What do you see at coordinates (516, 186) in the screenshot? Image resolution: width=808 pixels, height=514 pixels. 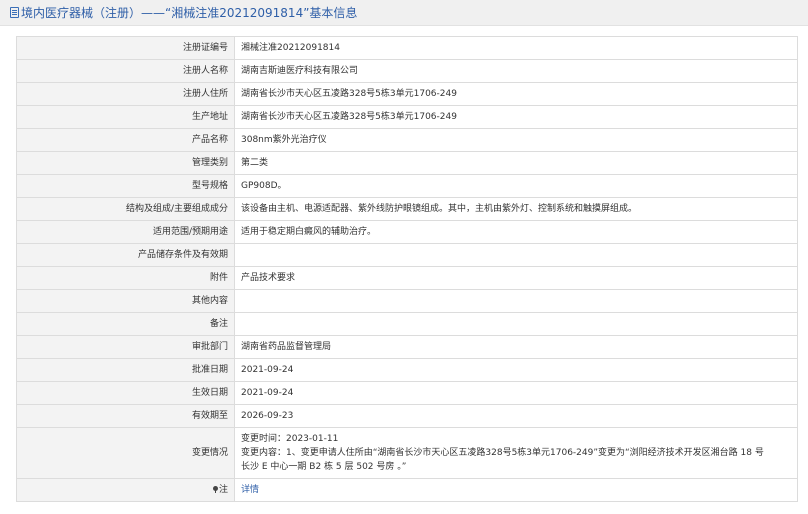 I see `field-value: GP908D。` at bounding box center [516, 186].